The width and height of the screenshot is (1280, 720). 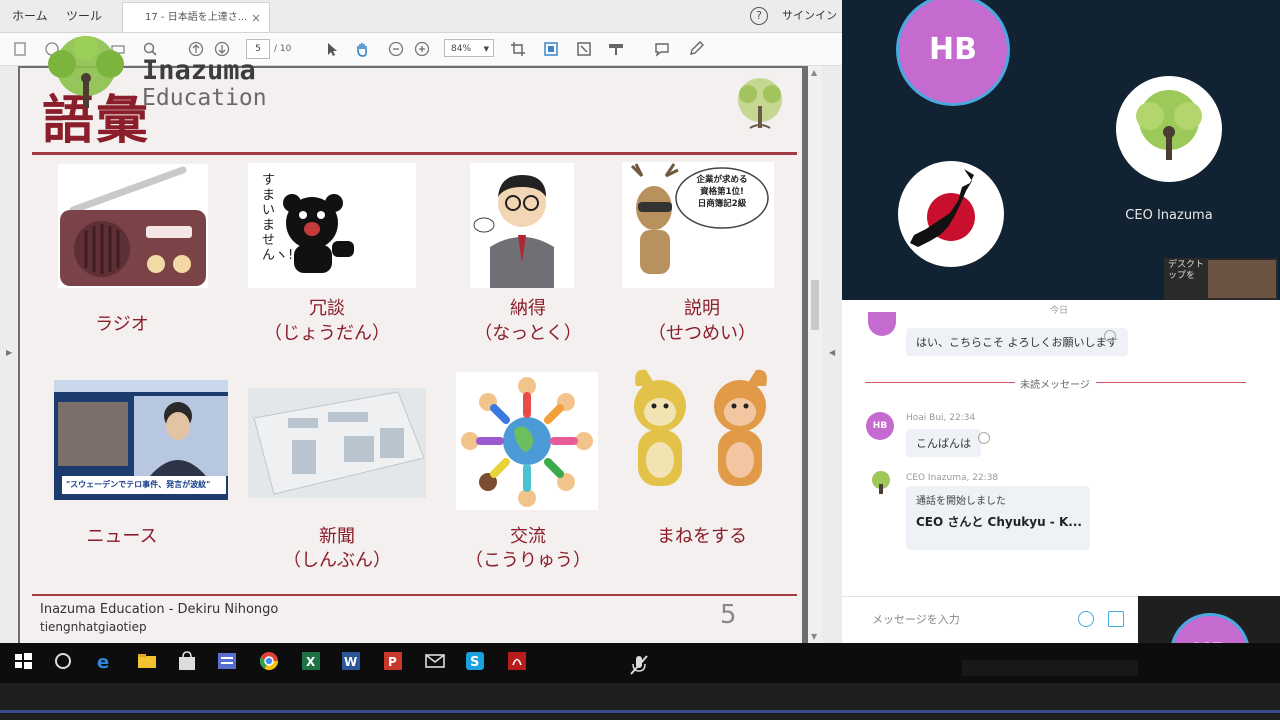 I want to click on slide-footer-title: Inazuma Education - Dekiru Nihongo, so click(x=159, y=609).